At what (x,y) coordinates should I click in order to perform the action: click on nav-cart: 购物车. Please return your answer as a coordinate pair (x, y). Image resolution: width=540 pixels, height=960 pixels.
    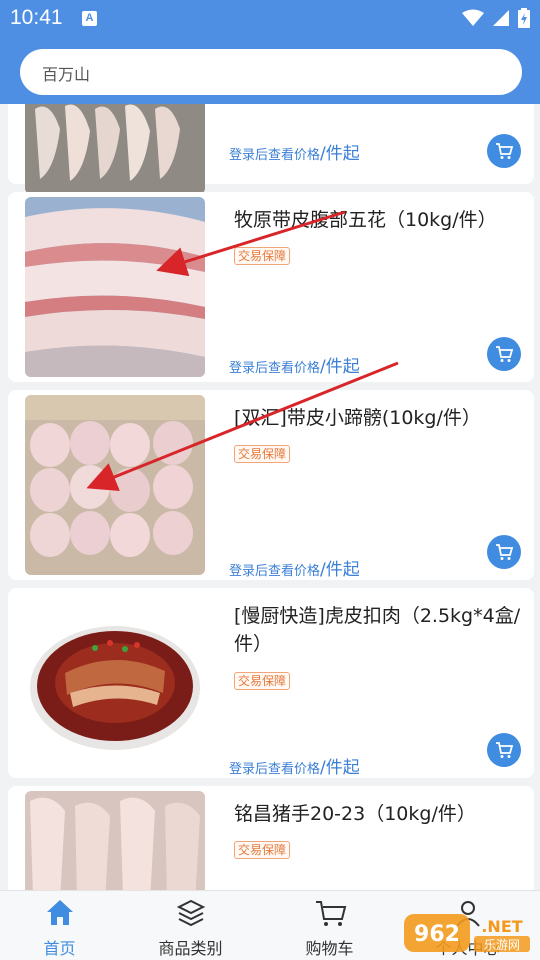
    Looking at the image, I should click on (329, 925).